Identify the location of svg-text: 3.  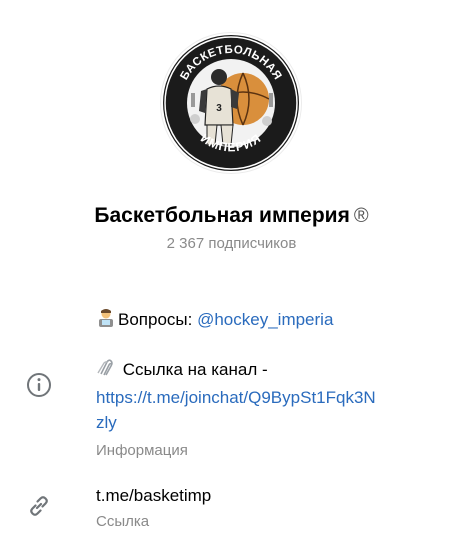
(219, 108).